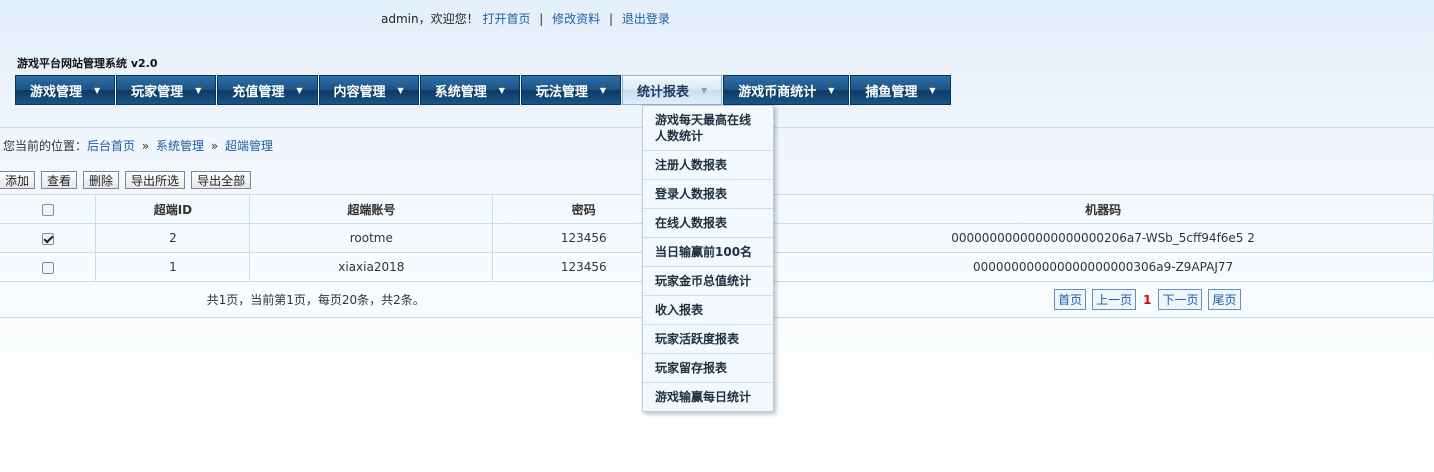  What do you see at coordinates (1103, 209) in the screenshot?
I see `column-header: 机器码` at bounding box center [1103, 209].